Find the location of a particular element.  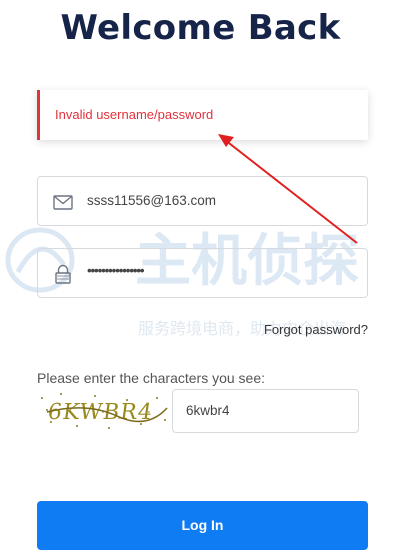

login-button: Log In is located at coordinates (202, 525).